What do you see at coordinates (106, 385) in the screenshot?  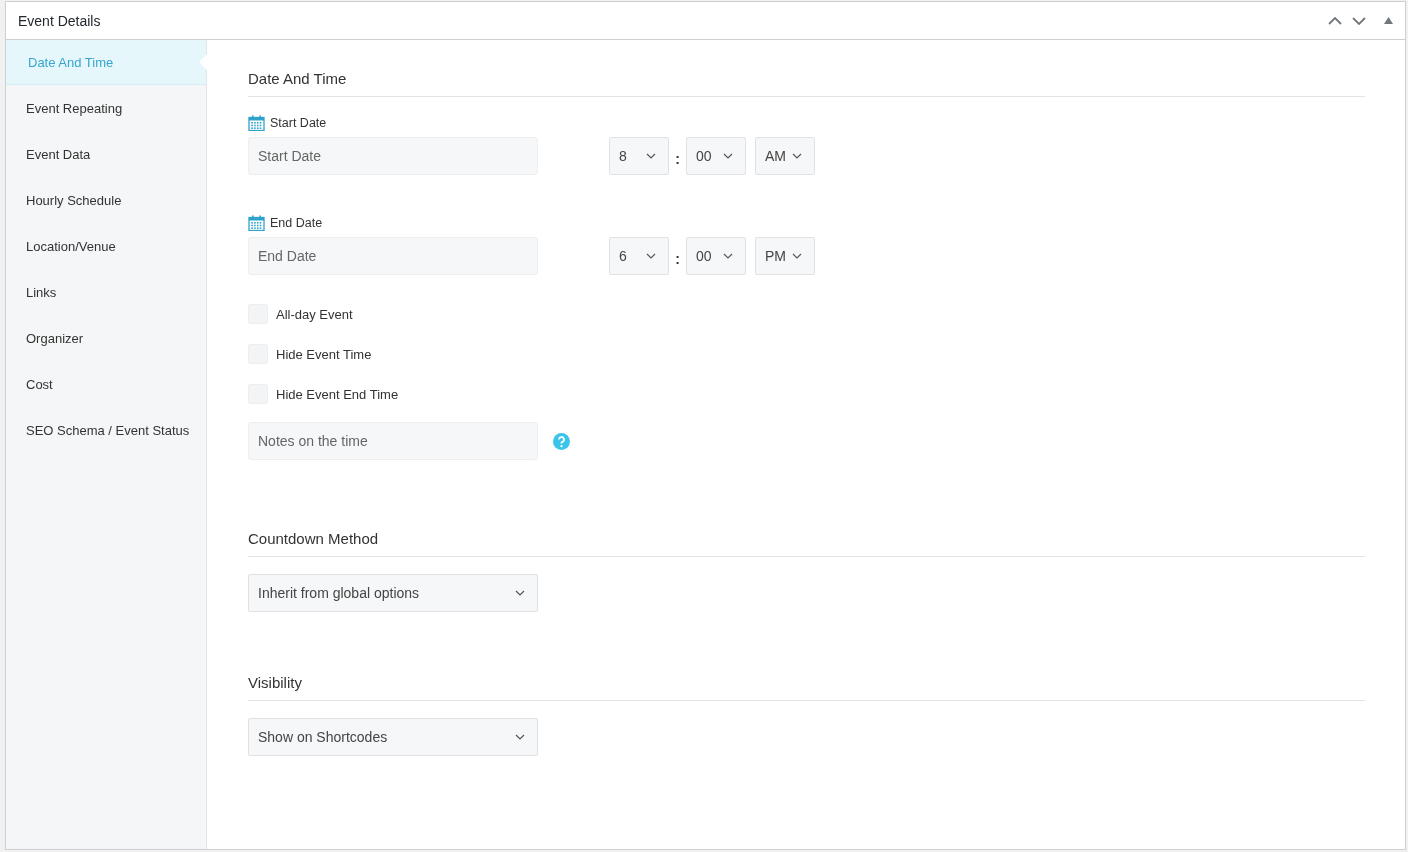 I see `sidebar-tab: Cost` at bounding box center [106, 385].